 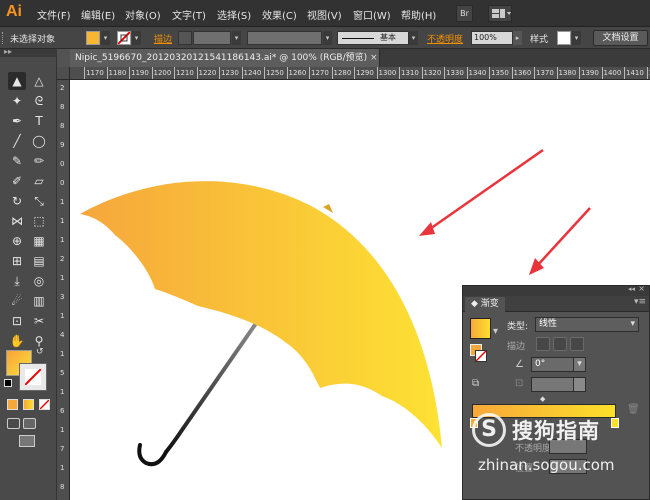 What do you see at coordinates (8, 51) in the screenshot?
I see `collapse-icon: ▸▸` at bounding box center [8, 51].